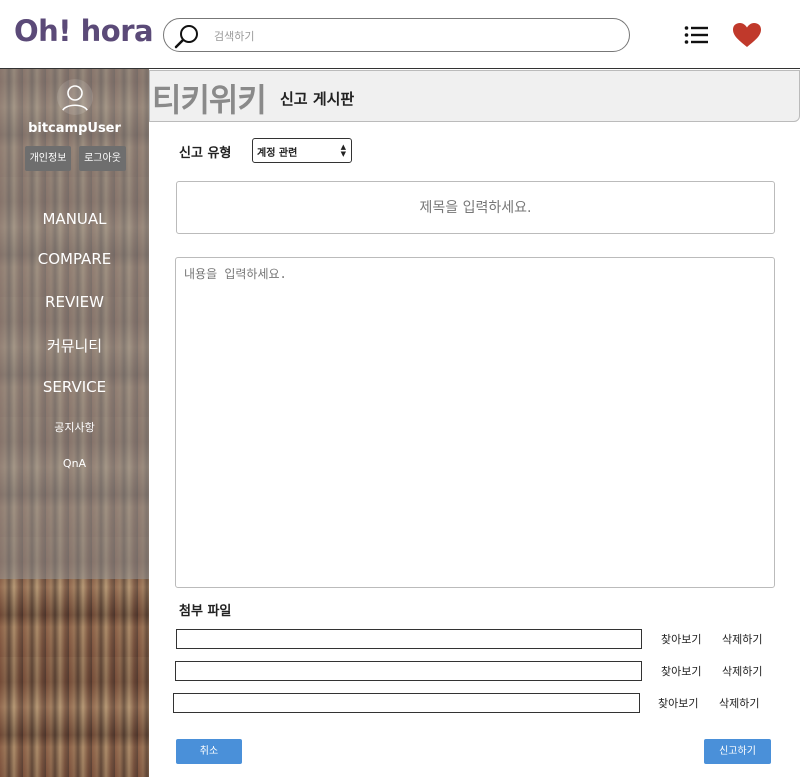 The width and height of the screenshot is (800, 777). I want to click on logo: Oh! hora, so click(84, 31).